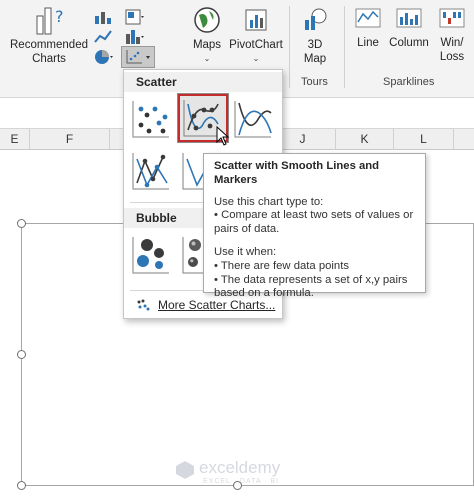 This screenshot has width=474, height=501. I want to click on sparkline-winloss-label-2: Loss, so click(452, 57).